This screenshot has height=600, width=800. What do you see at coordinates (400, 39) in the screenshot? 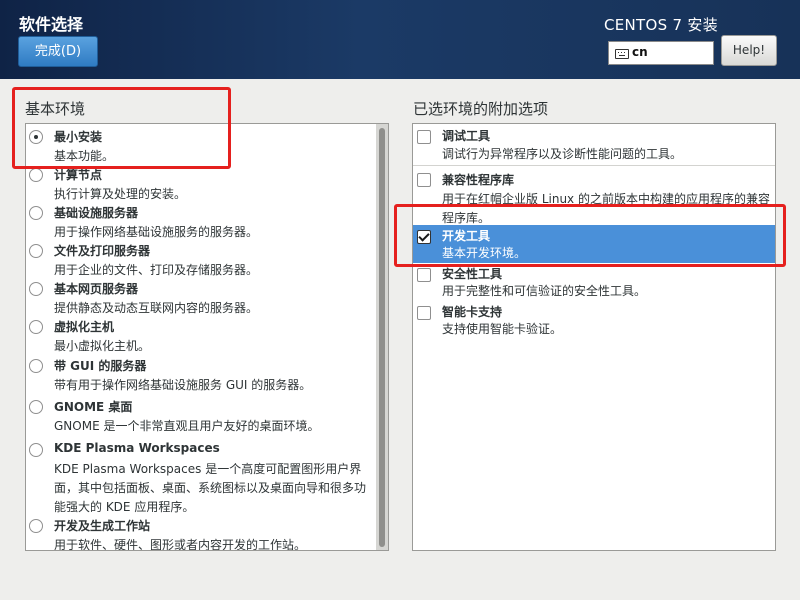
I see `header-bar: 软件选择 完成(D) CENTOS 7 安装 cn Help!` at bounding box center [400, 39].